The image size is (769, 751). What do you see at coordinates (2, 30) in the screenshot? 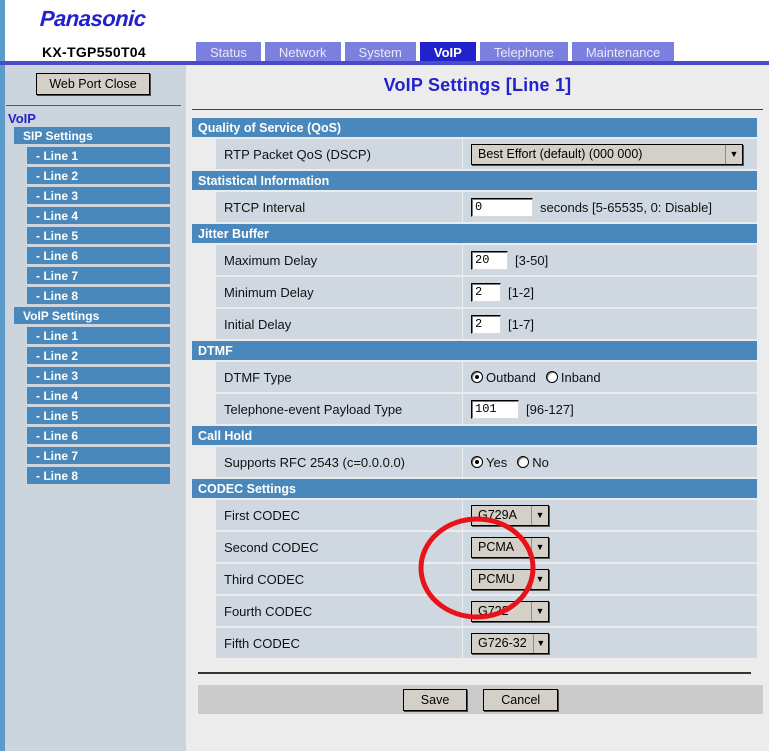
I see `left-edge-accent-strip` at bounding box center [2, 30].